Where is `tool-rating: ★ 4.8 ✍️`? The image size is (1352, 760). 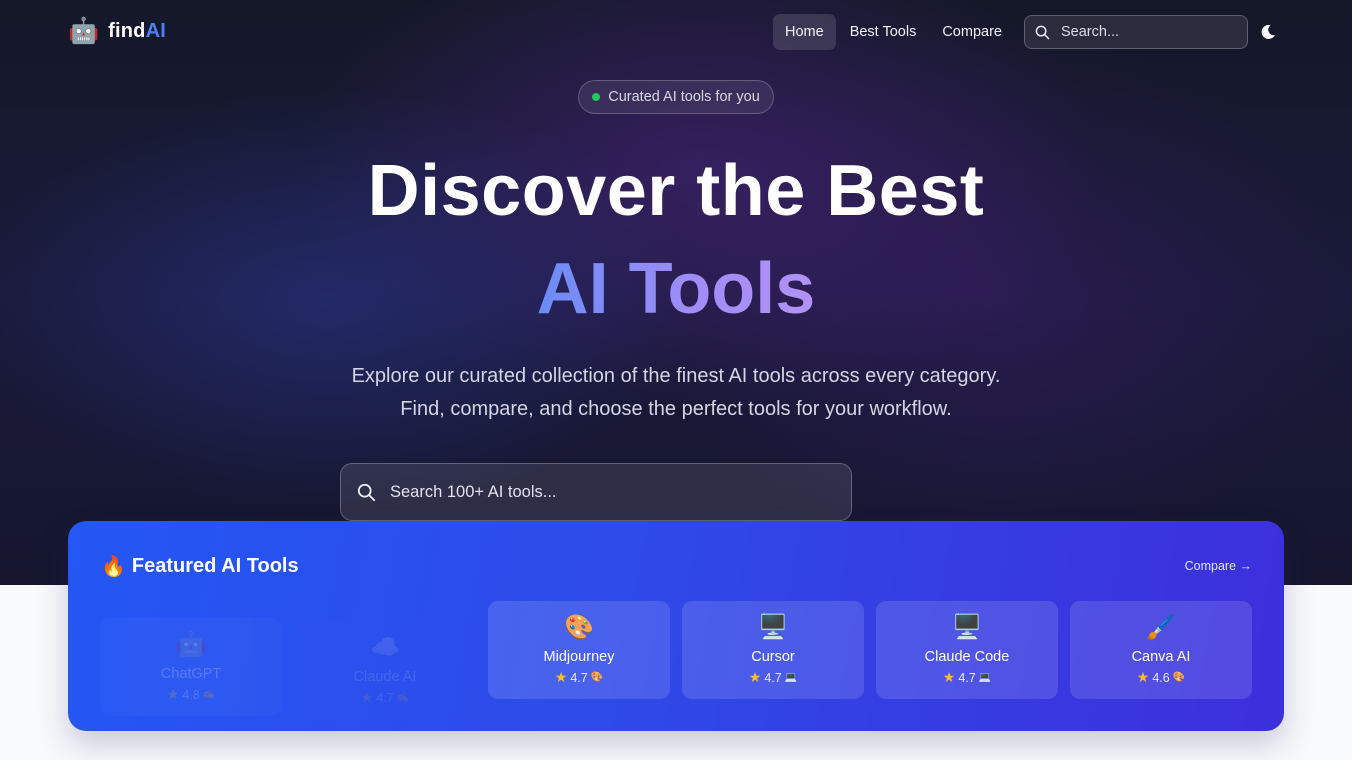 tool-rating: ★ 4.8 ✍️ is located at coordinates (191, 694).